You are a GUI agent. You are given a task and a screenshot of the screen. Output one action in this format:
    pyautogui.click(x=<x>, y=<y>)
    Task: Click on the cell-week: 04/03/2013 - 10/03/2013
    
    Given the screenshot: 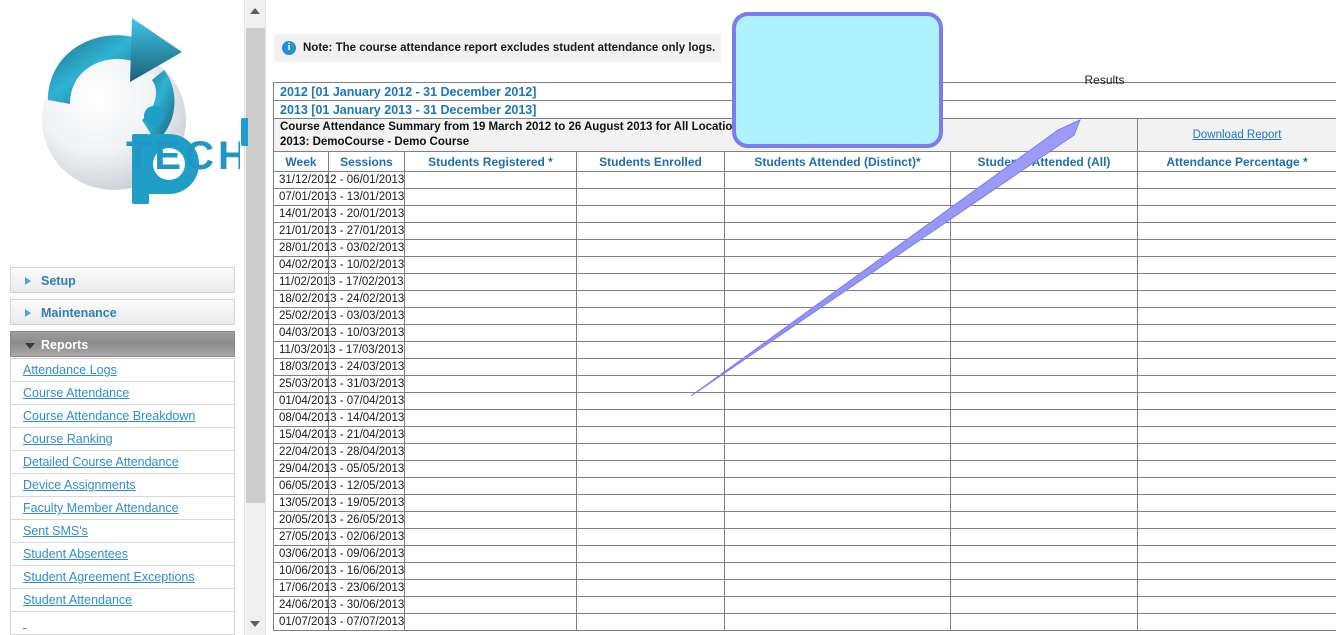 What is the action you would take?
    pyautogui.click(x=338, y=333)
    